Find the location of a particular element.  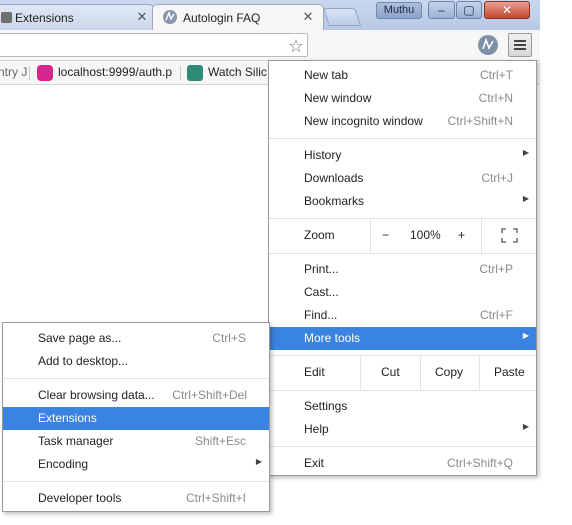

menu-item-new-window: New window Ctrl+N is located at coordinates (402, 98).